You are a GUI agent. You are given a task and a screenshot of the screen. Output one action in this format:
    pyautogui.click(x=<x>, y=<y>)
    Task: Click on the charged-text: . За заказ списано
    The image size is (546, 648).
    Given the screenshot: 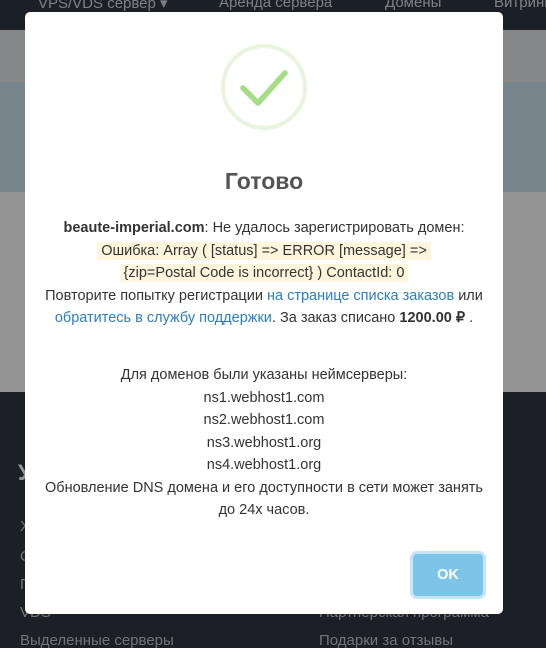 What is the action you would take?
    pyautogui.click(x=335, y=318)
    